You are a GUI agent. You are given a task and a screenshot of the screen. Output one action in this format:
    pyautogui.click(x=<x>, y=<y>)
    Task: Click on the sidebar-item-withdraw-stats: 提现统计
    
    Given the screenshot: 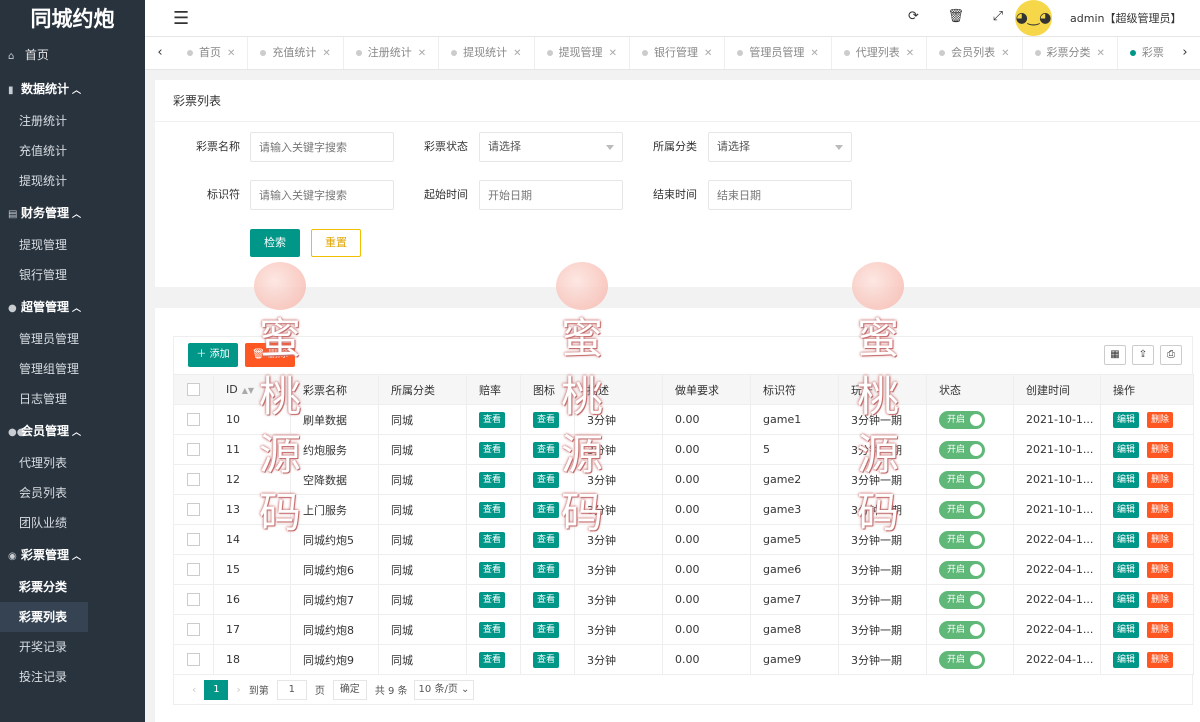 What is the action you would take?
    pyautogui.click(x=72, y=181)
    